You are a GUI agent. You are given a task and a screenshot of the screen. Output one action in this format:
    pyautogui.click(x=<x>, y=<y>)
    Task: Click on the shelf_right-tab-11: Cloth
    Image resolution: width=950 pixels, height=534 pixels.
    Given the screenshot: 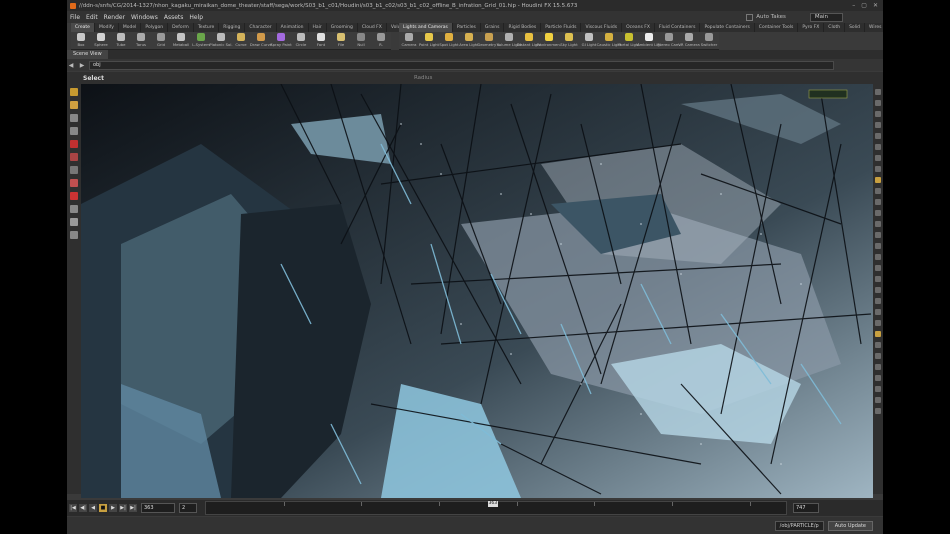 What is the action you would take?
    pyautogui.click(x=835, y=27)
    